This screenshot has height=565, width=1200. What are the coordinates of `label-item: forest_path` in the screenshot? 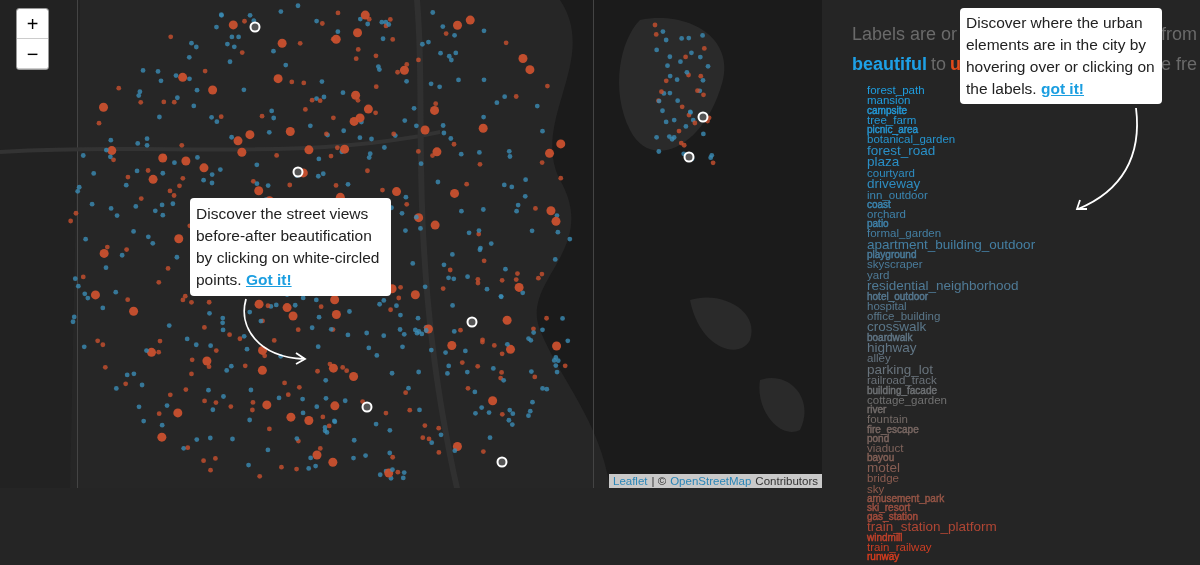 It's located at (896, 90).